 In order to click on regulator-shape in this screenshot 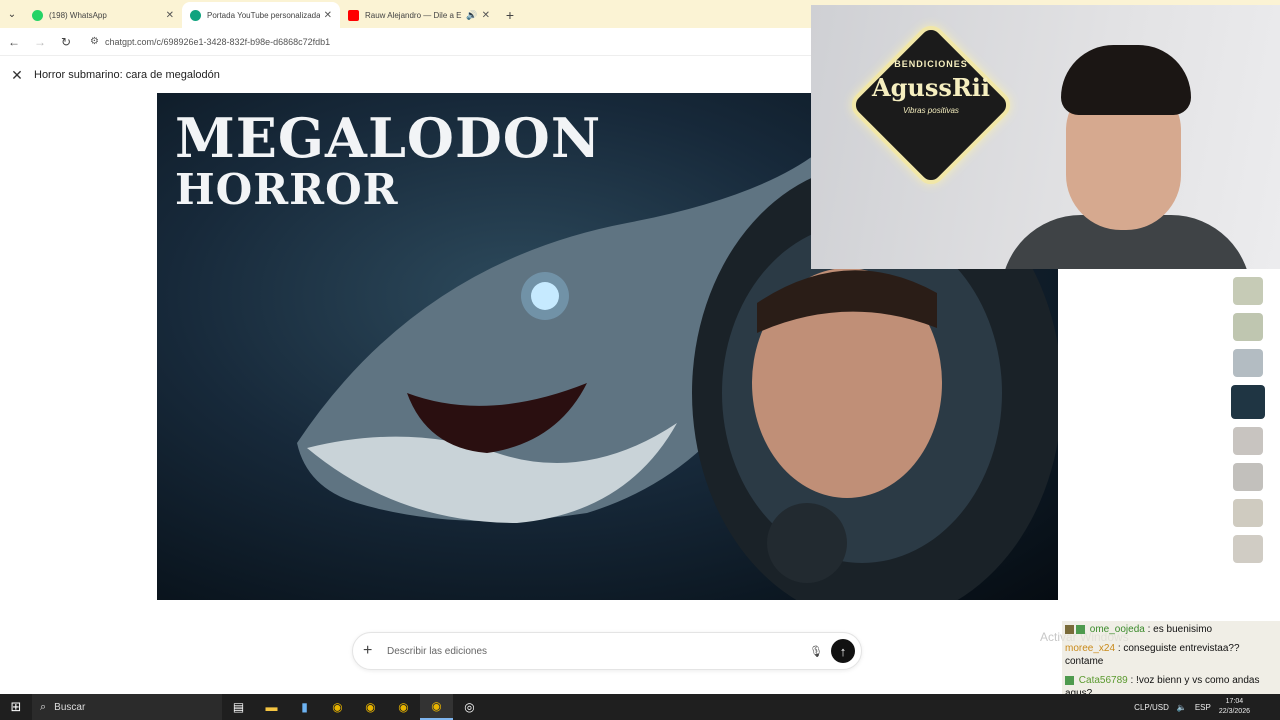, I will do `click(807, 543)`.